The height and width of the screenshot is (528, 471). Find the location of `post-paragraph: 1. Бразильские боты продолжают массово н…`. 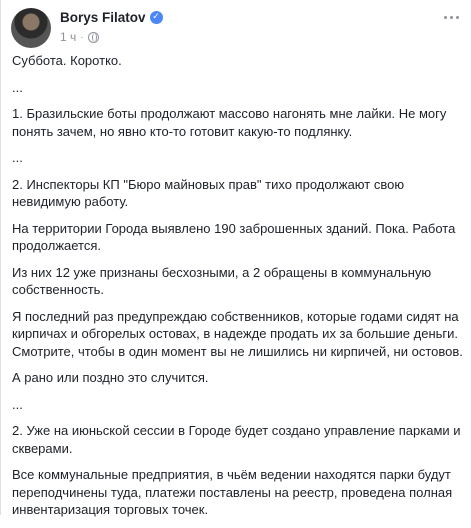

post-paragraph: 1. Бразильские боты продолжают массово н… is located at coordinates (229, 122).